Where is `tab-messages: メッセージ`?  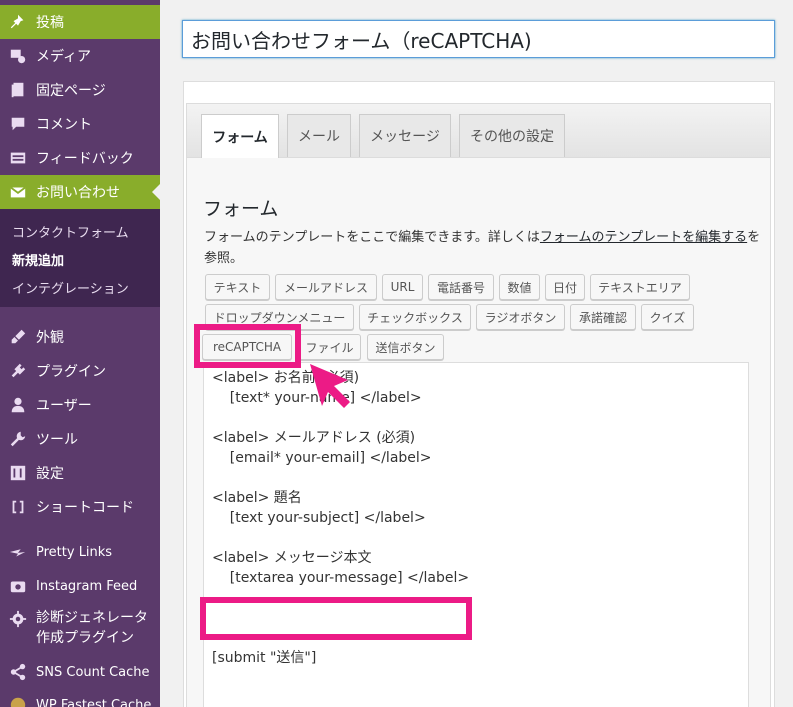
tab-messages: メッセージ is located at coordinates (405, 135).